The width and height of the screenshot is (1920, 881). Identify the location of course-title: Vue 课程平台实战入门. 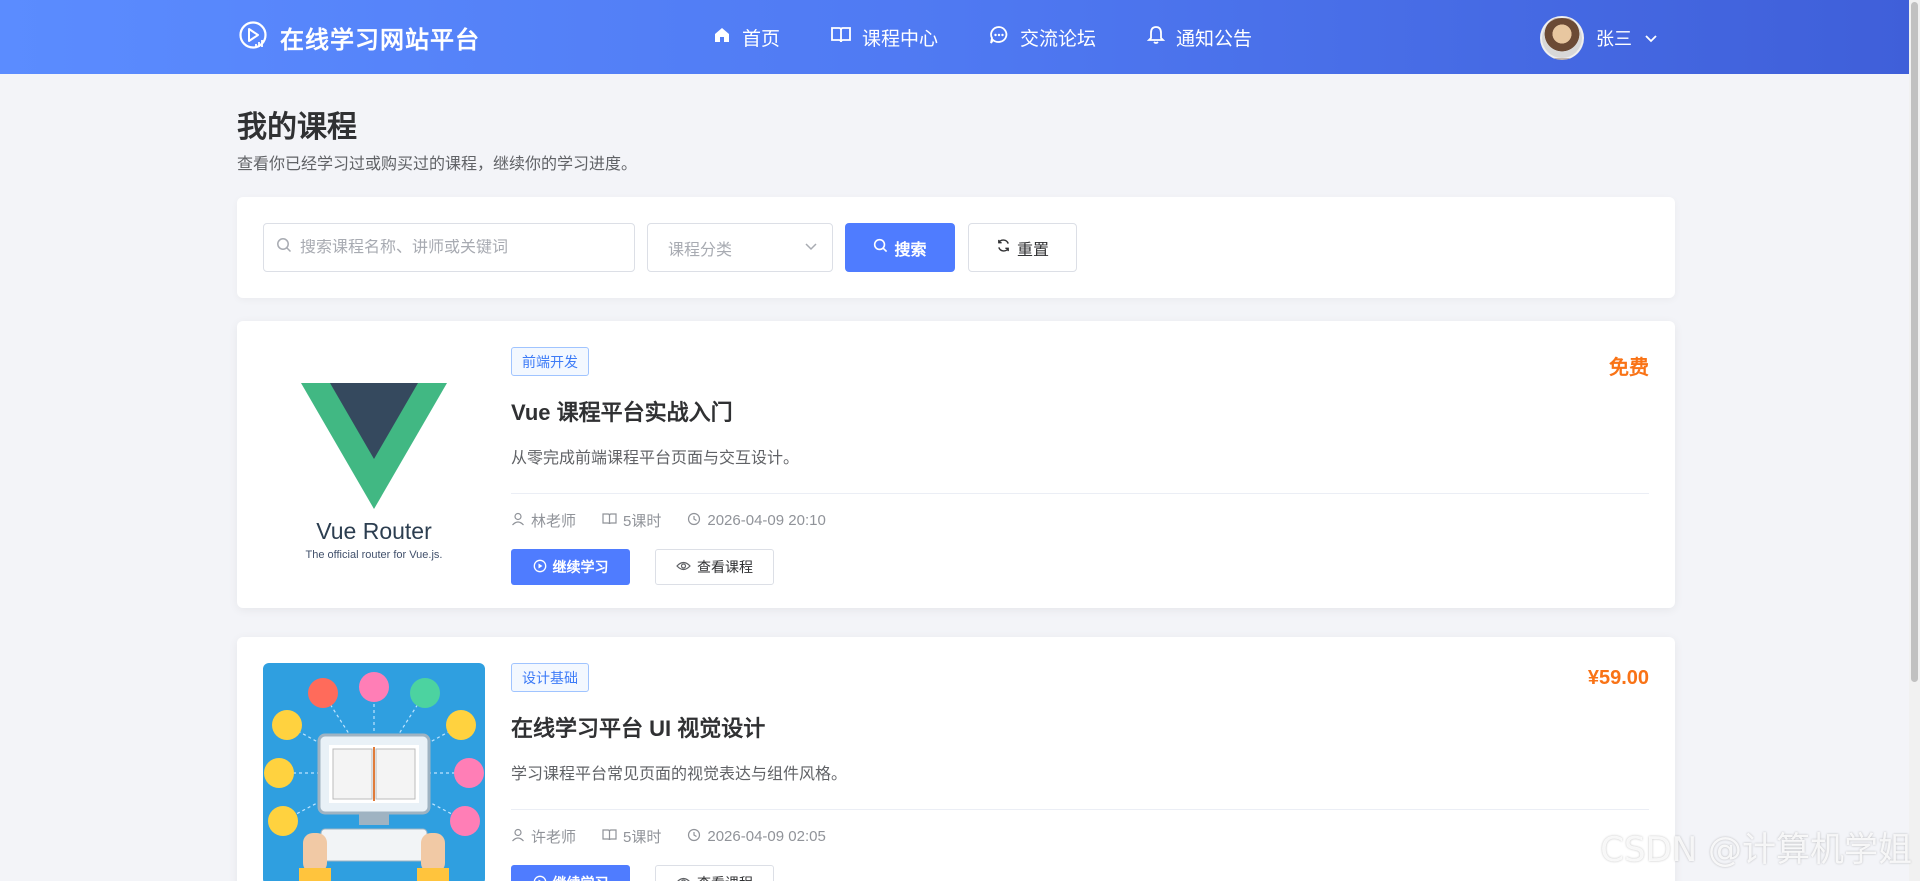
(622, 411).